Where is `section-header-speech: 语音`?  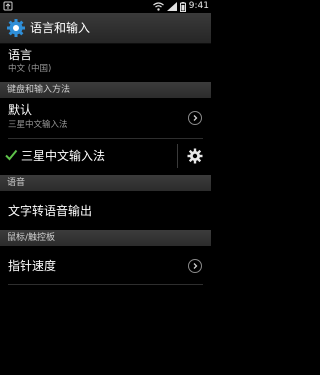
section-header-speech: 语音 is located at coordinates (105, 183).